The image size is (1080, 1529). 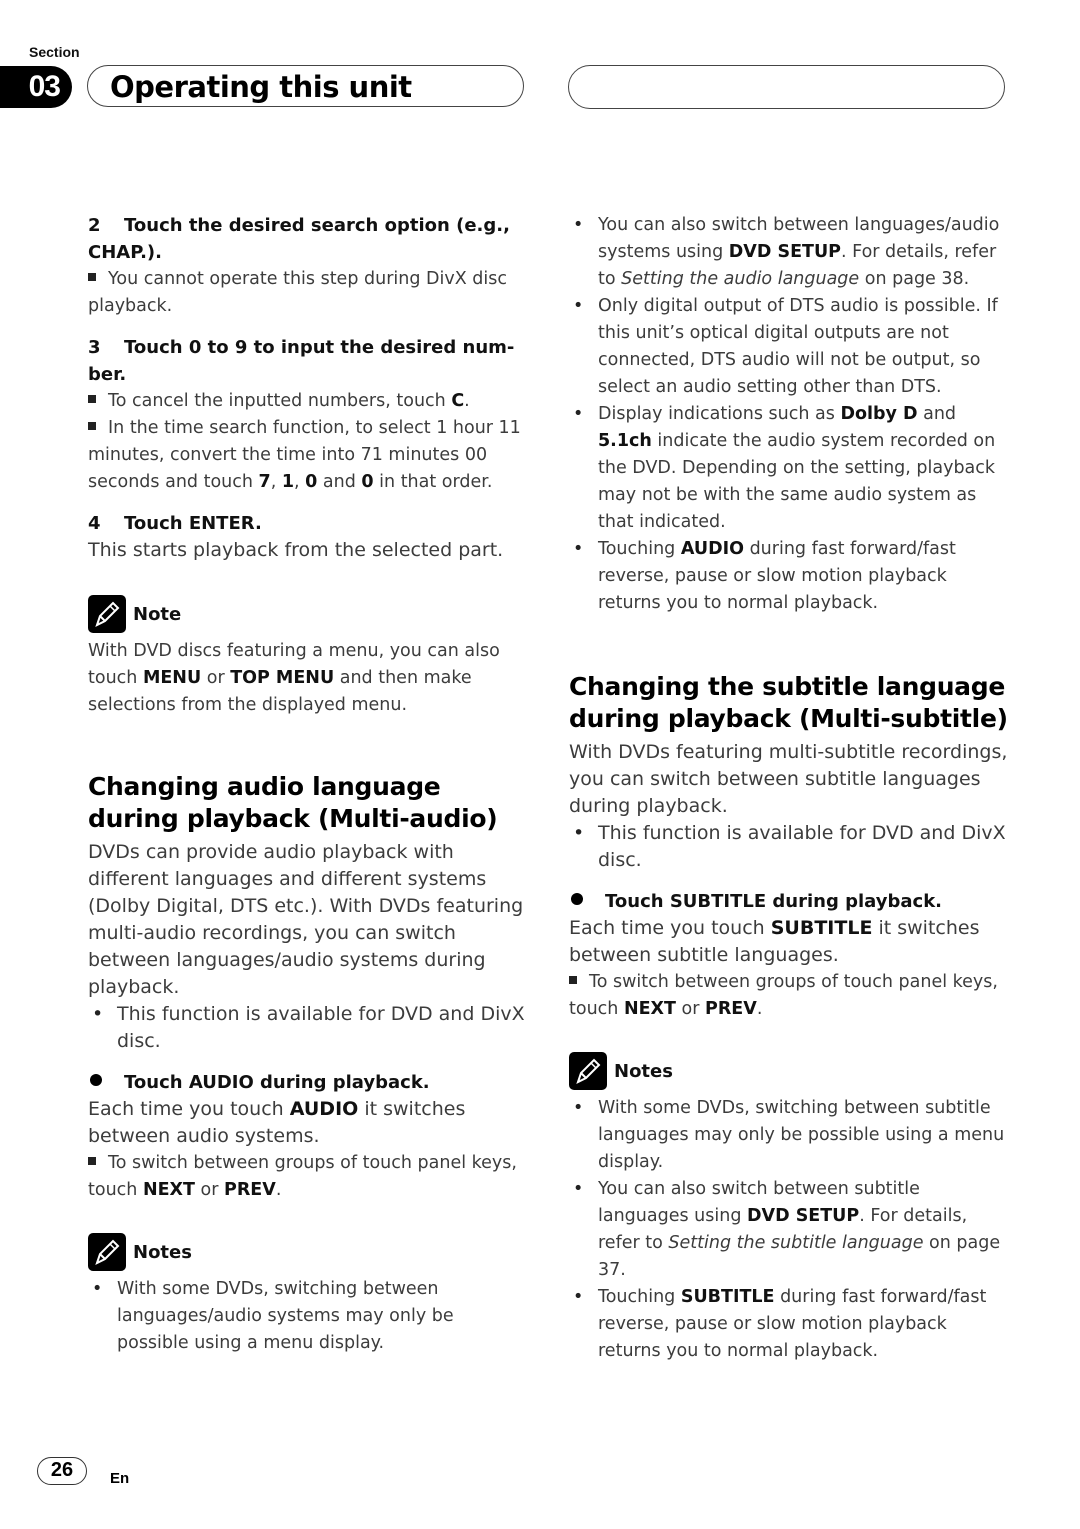 I want to click on chapter-title-box: Operating this unit, so click(x=305, y=86).